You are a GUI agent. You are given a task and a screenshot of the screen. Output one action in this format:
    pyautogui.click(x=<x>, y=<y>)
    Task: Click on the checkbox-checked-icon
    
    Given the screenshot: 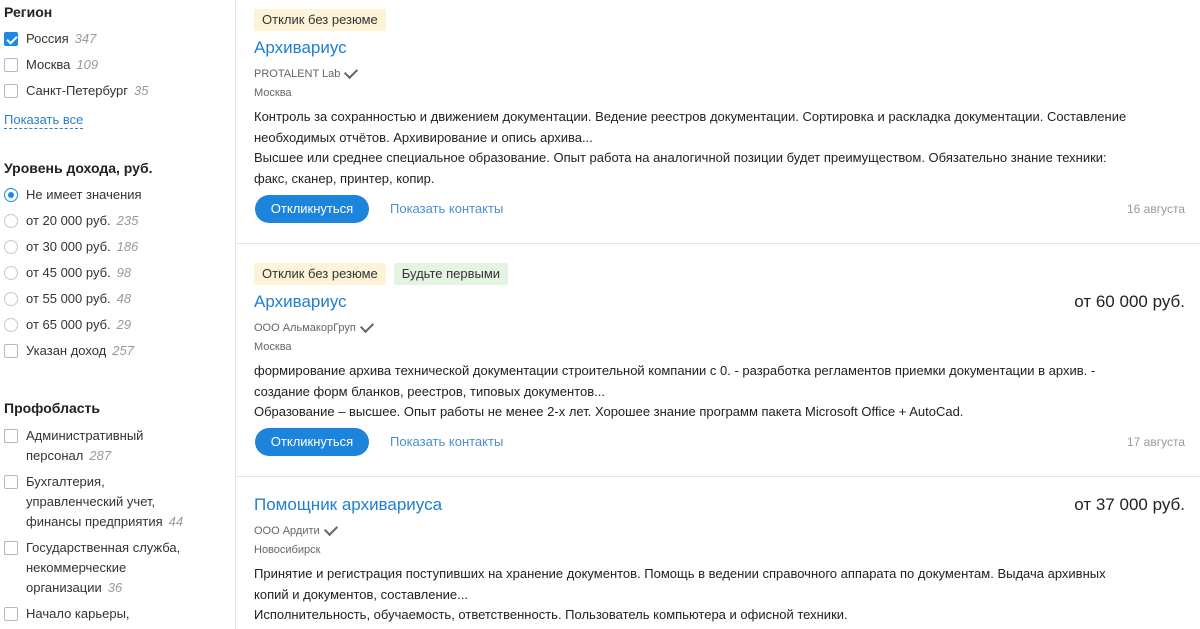 What is the action you would take?
    pyautogui.click(x=11, y=39)
    